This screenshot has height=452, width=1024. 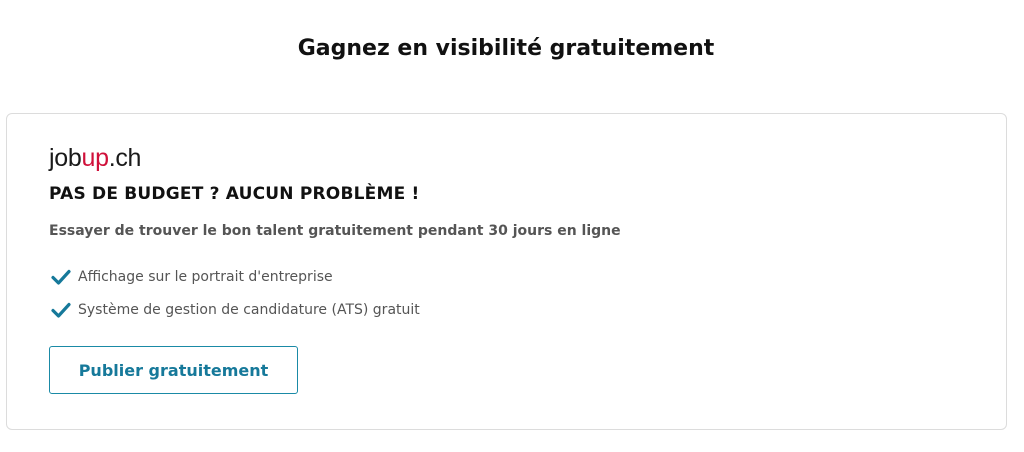 I want to click on logo-text-job: job, so click(x=65, y=158).